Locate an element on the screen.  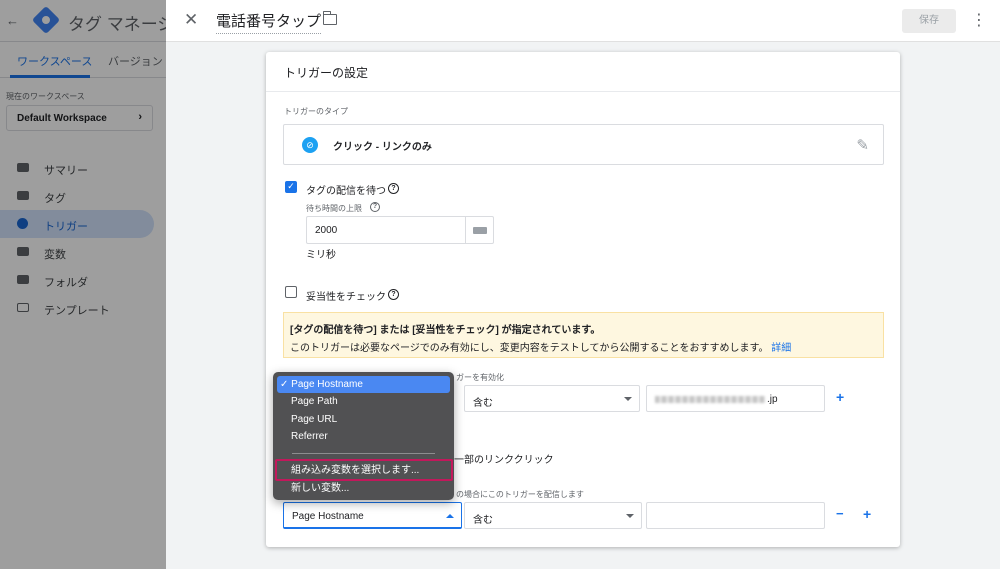
trigger-type-label: トリガーのタイプ is located at coordinates (316, 111).